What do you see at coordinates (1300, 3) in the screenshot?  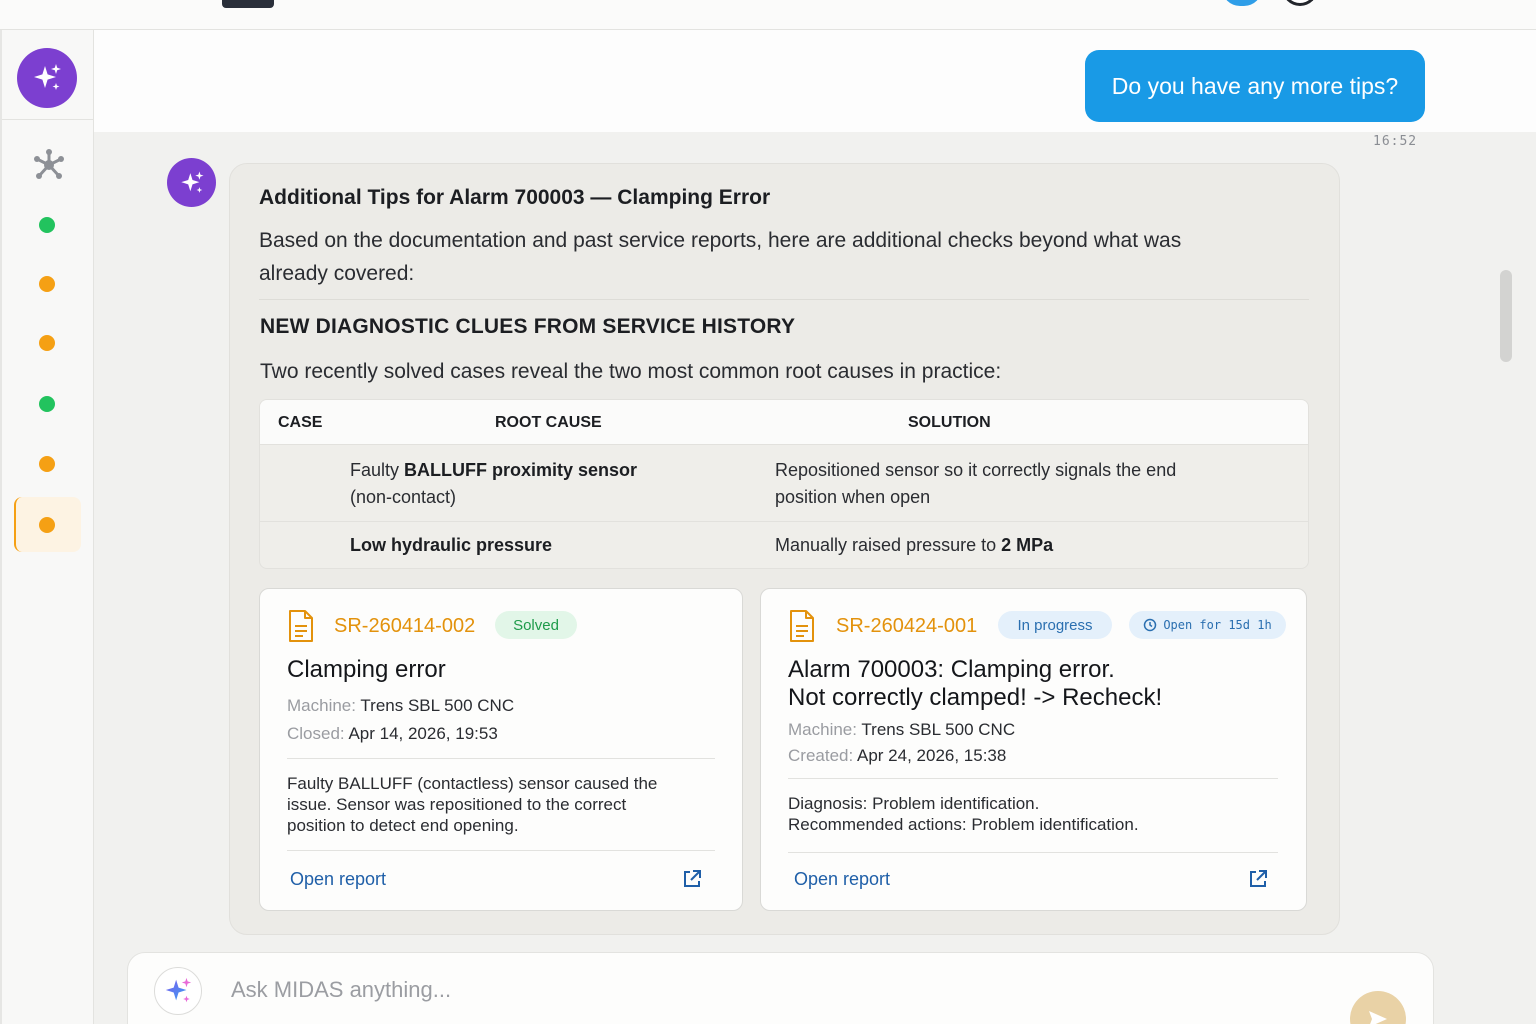 I see `top-bar-user-avatar` at bounding box center [1300, 3].